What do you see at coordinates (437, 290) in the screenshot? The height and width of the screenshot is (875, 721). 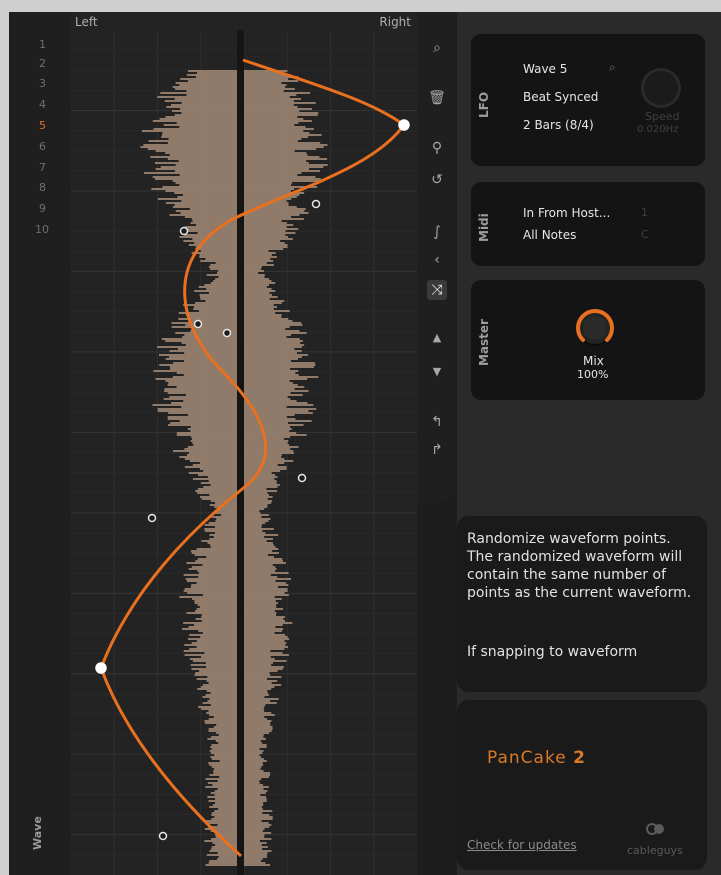 I see `shuffle-icon: ⤨` at bounding box center [437, 290].